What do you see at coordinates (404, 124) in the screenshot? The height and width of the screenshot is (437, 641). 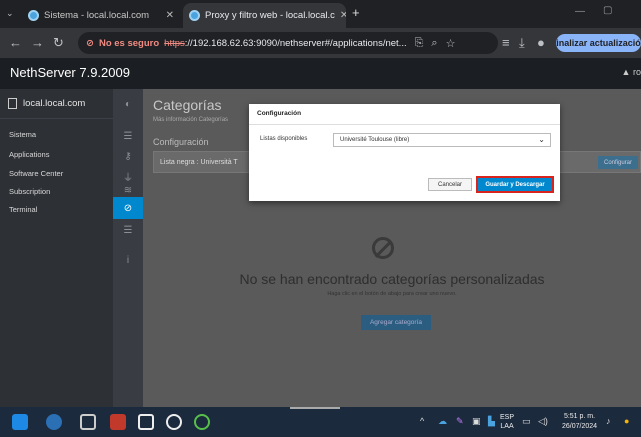 I see `dialog-divider` at bounding box center [404, 124].